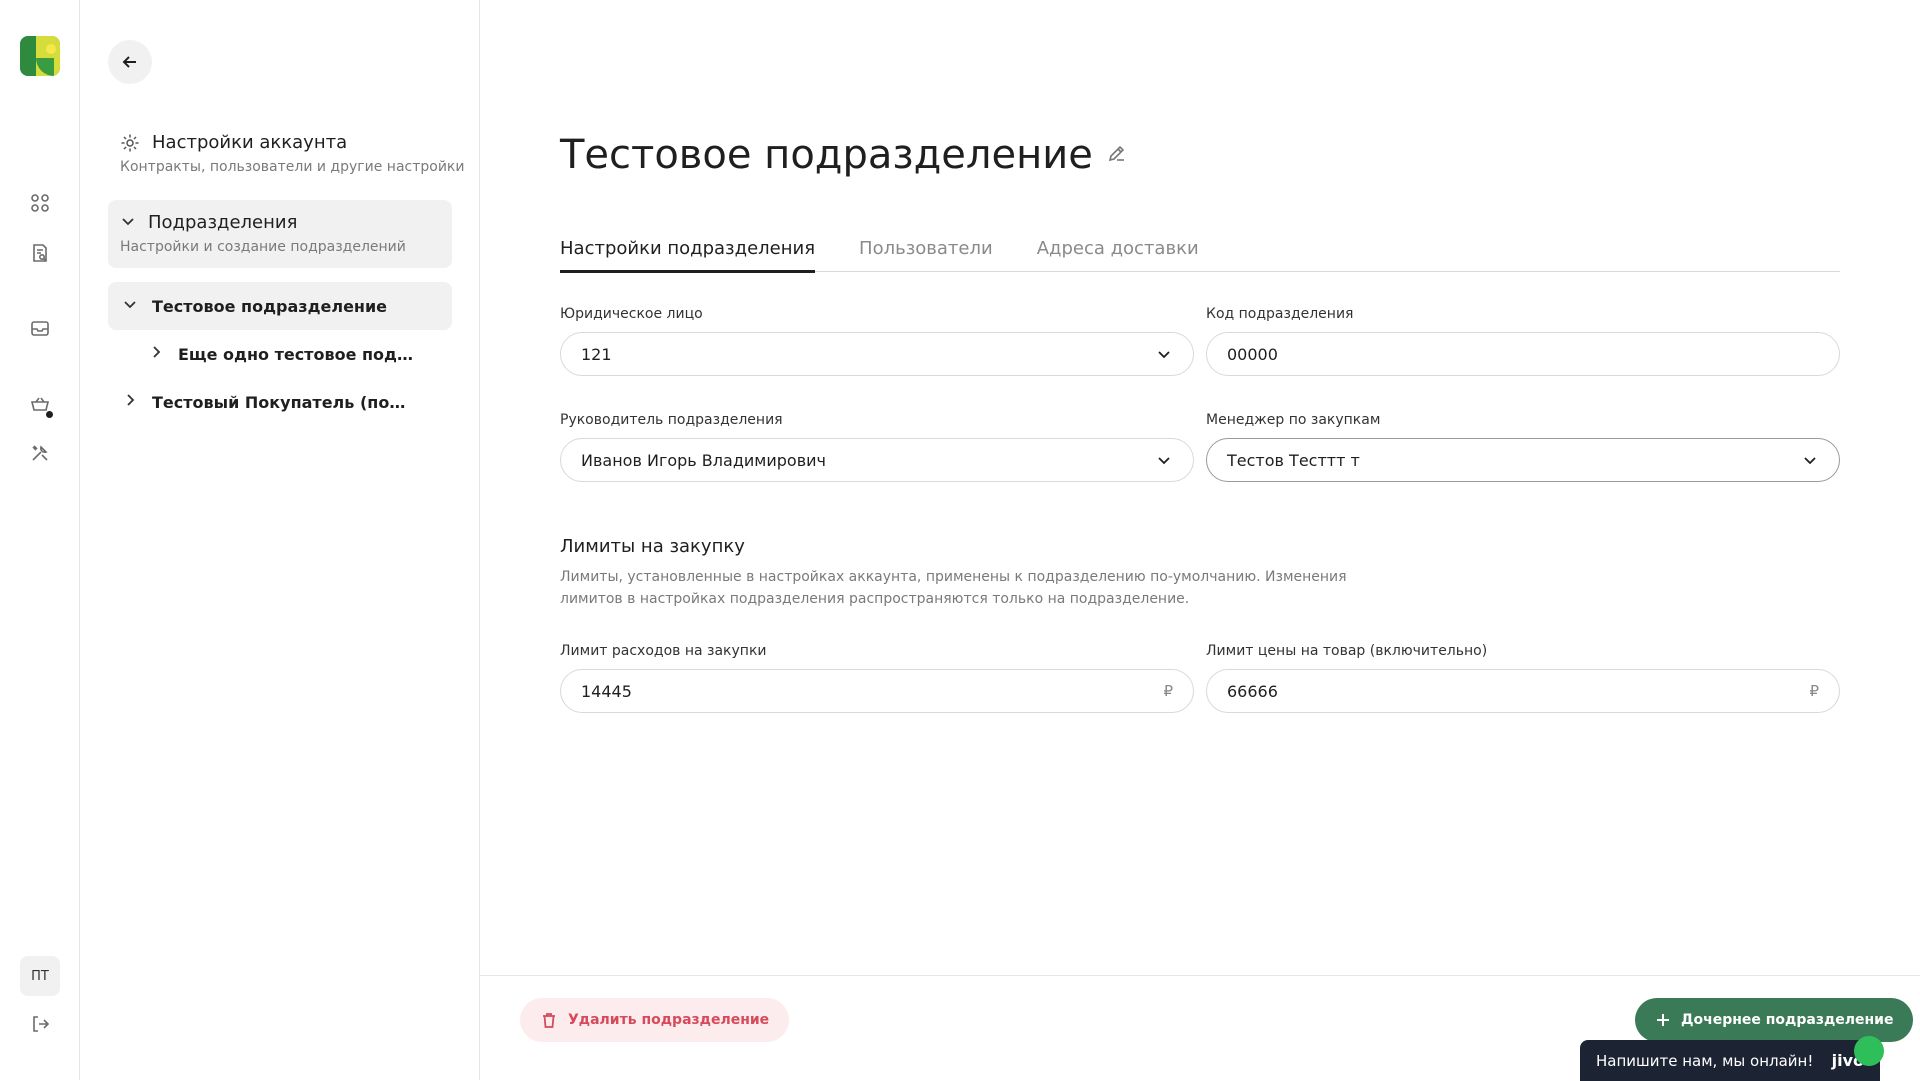  I want to click on legal-entity-field: Юридическое лицо 121, so click(877, 341).